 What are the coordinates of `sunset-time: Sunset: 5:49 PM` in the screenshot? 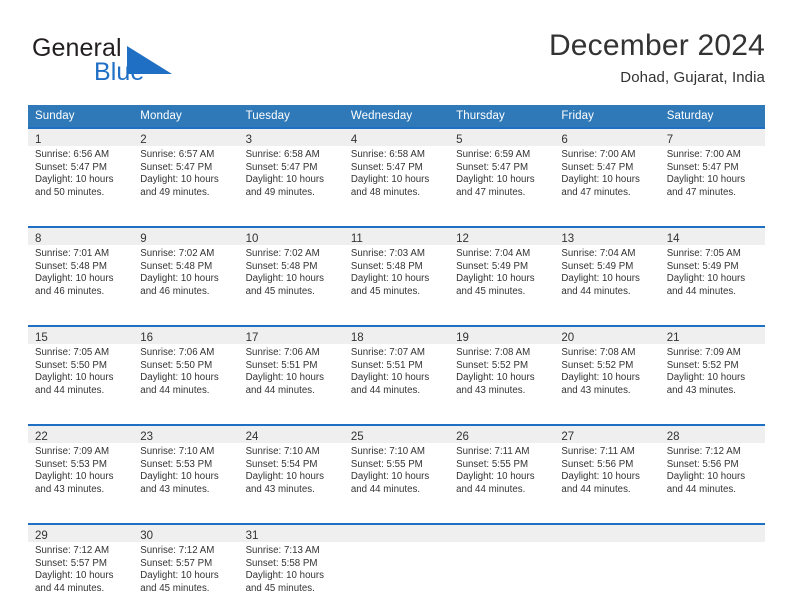 It's located at (702, 266).